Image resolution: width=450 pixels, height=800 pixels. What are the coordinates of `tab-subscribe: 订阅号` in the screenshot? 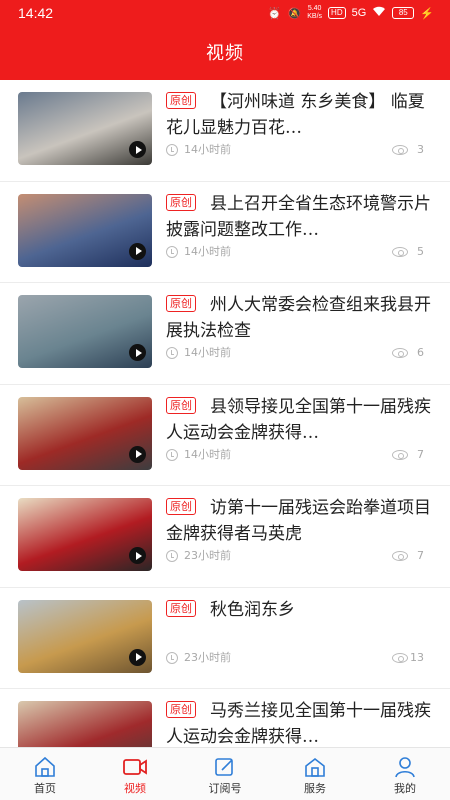 It's located at (225, 774).